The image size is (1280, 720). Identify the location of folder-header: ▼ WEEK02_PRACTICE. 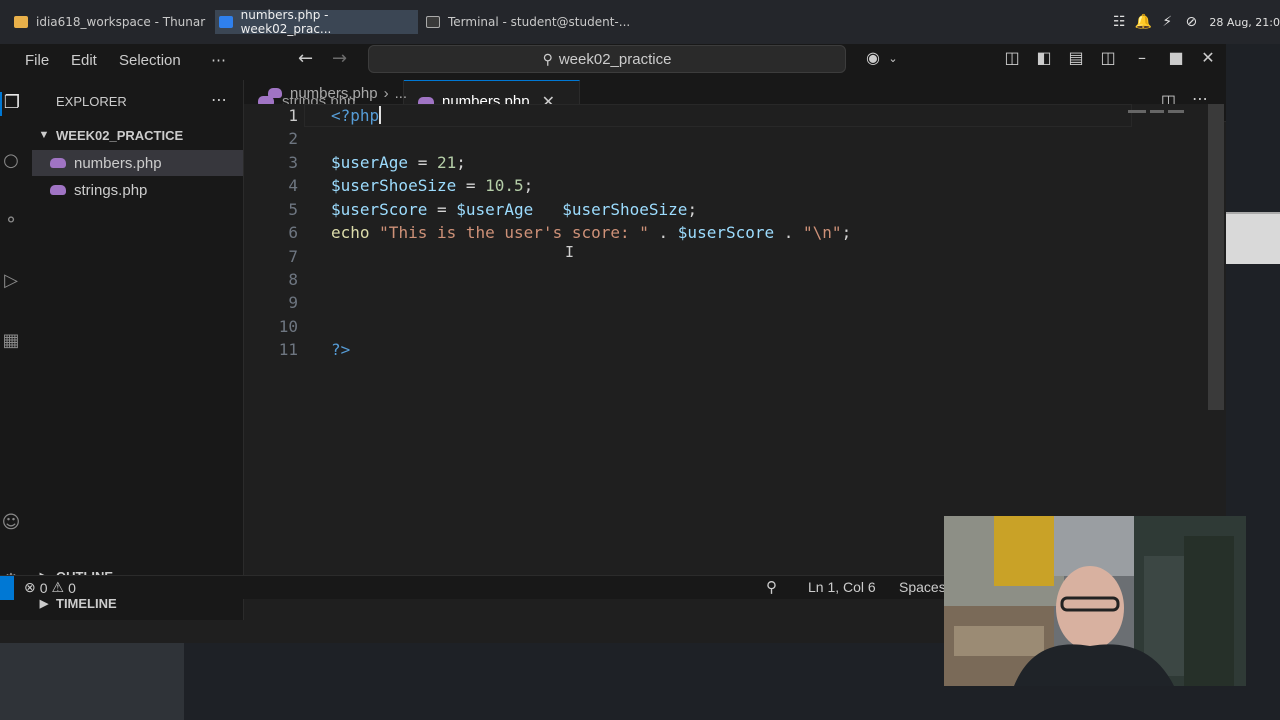
(137, 135).